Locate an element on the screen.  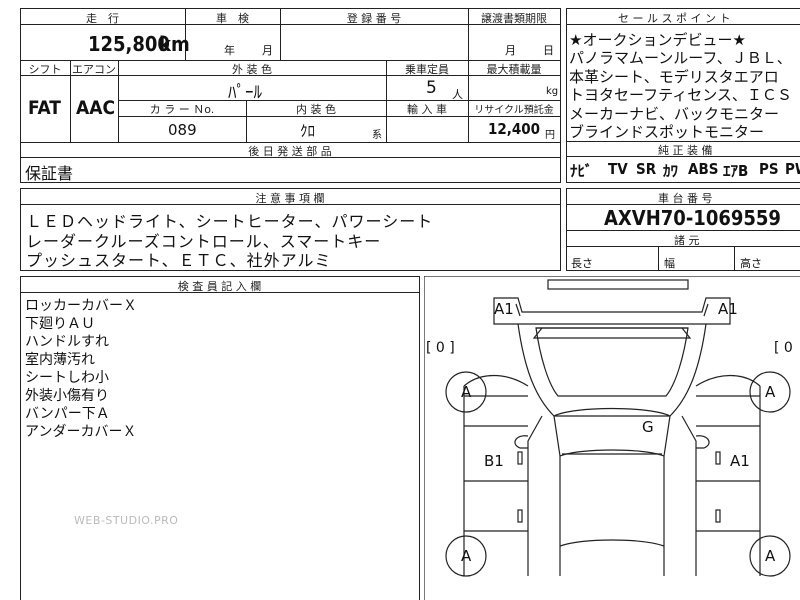
transfer-month: 月 is located at coordinates (510, 50).